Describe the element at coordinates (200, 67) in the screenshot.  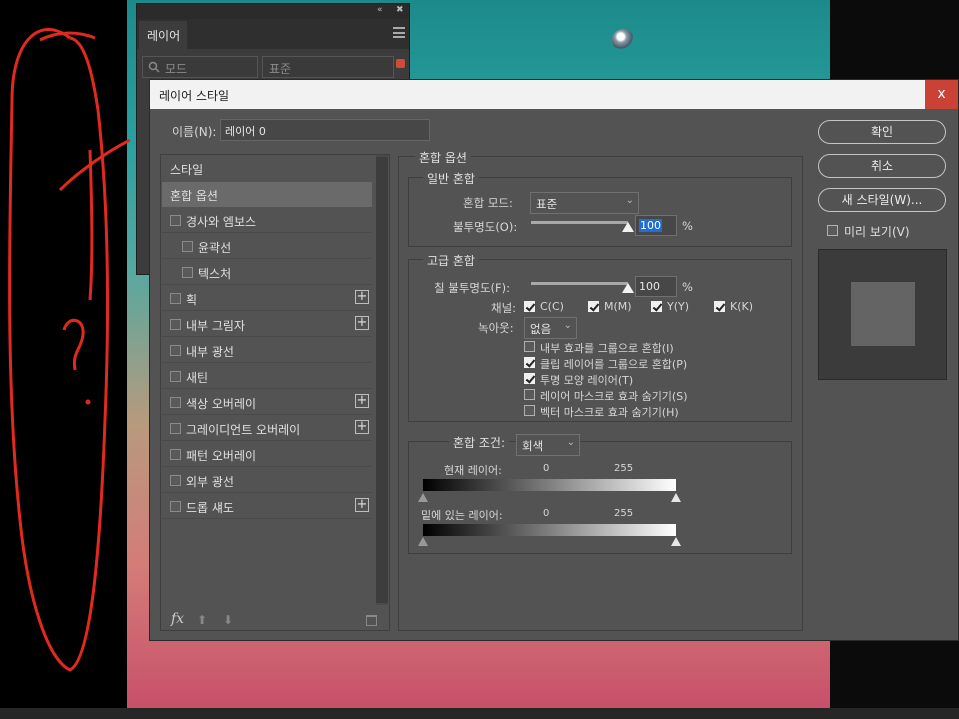
I see `layer-filter-dropdown: 모드` at that location.